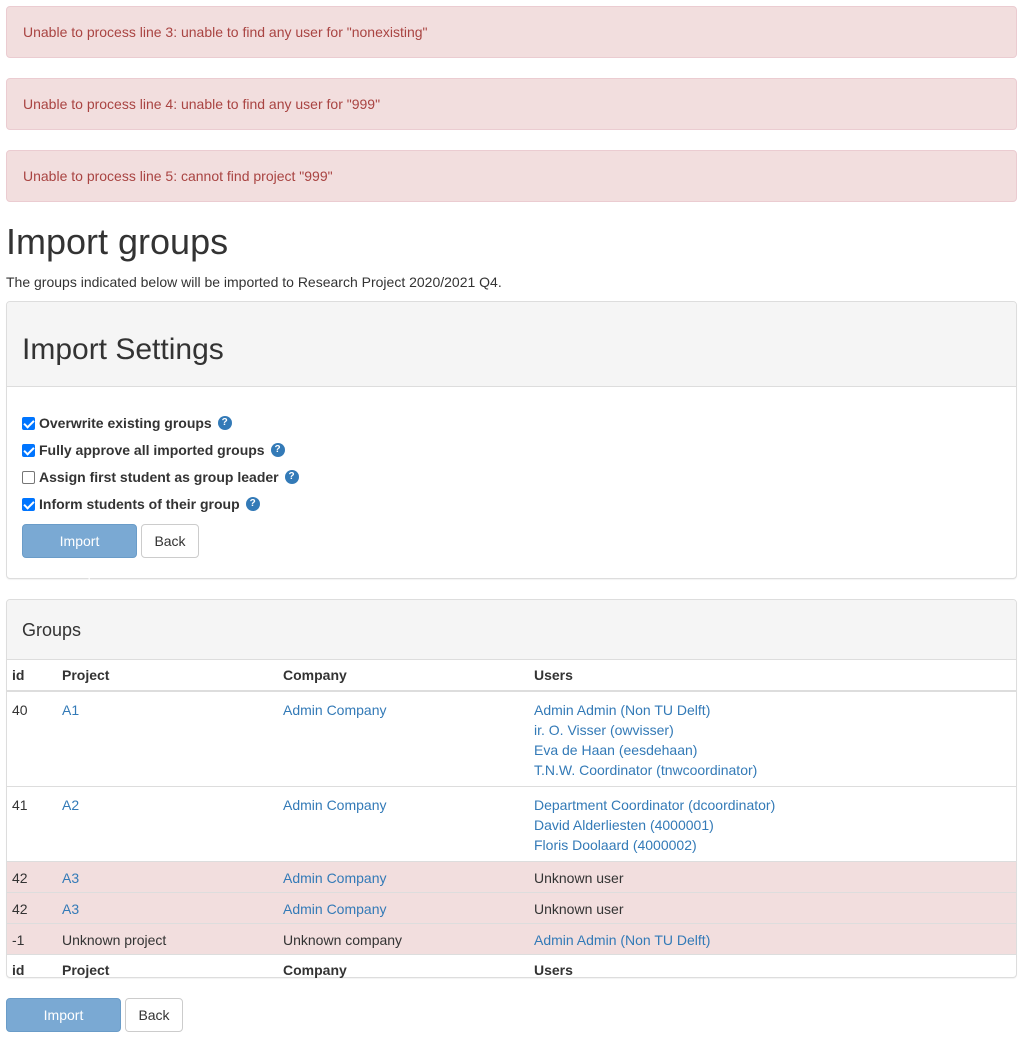 This screenshot has height=1063, width=1021. What do you see at coordinates (32, 676) in the screenshot?
I see `column-header-id: id` at bounding box center [32, 676].